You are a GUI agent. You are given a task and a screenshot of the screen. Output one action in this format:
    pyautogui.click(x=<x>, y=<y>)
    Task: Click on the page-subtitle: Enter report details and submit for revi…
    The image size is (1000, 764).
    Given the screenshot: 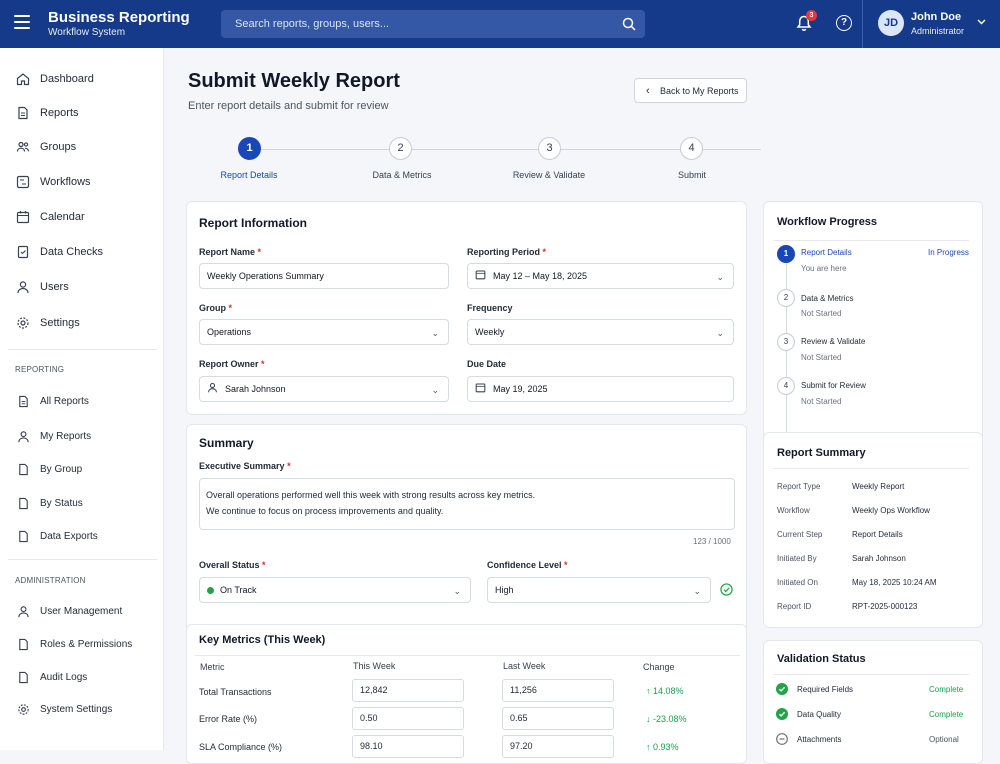 What is the action you would take?
    pyautogui.click(x=288, y=106)
    